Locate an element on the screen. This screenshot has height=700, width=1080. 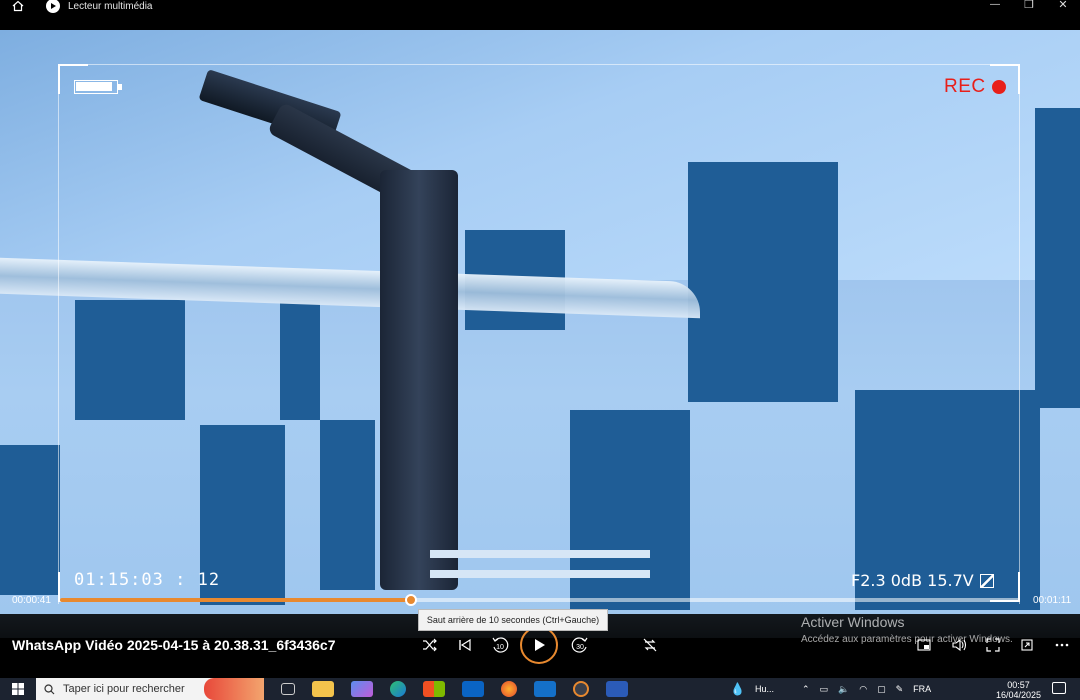
rec-label: REC is located at coordinates (965, 86).